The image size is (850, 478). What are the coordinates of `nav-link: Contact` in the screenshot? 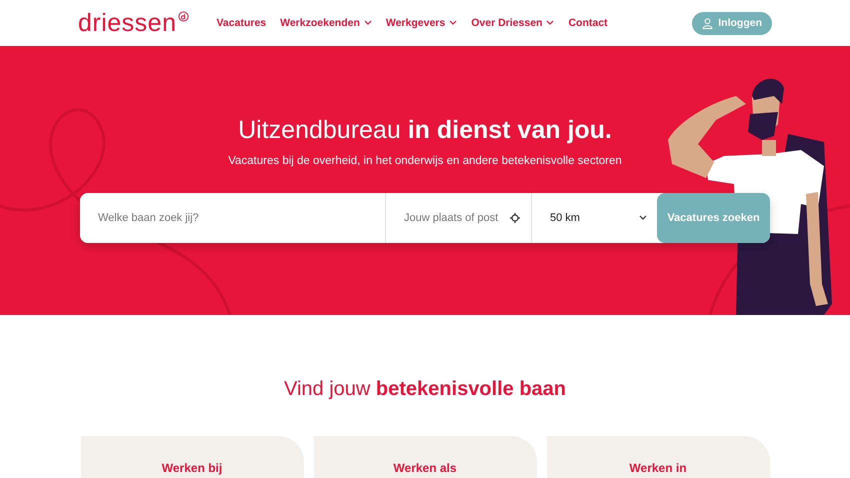 It's located at (588, 23).